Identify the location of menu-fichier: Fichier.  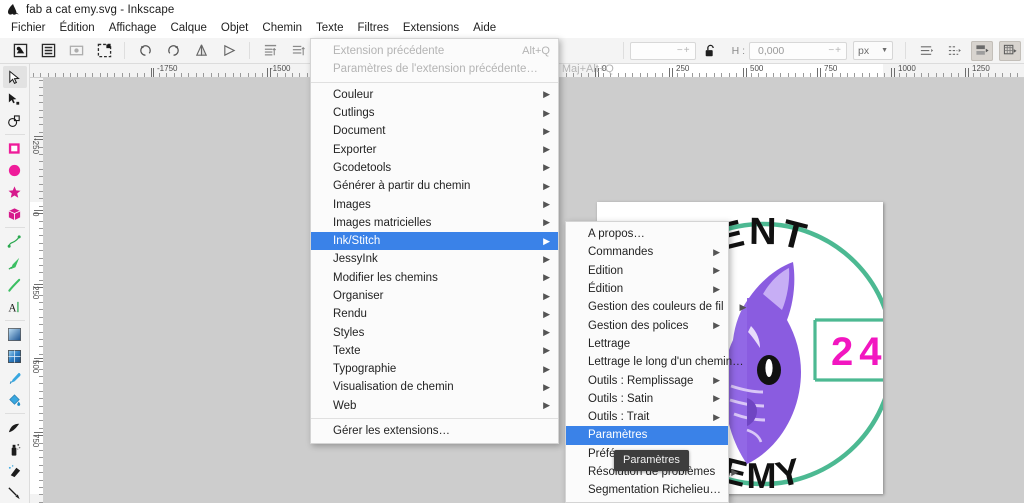
(28, 29).